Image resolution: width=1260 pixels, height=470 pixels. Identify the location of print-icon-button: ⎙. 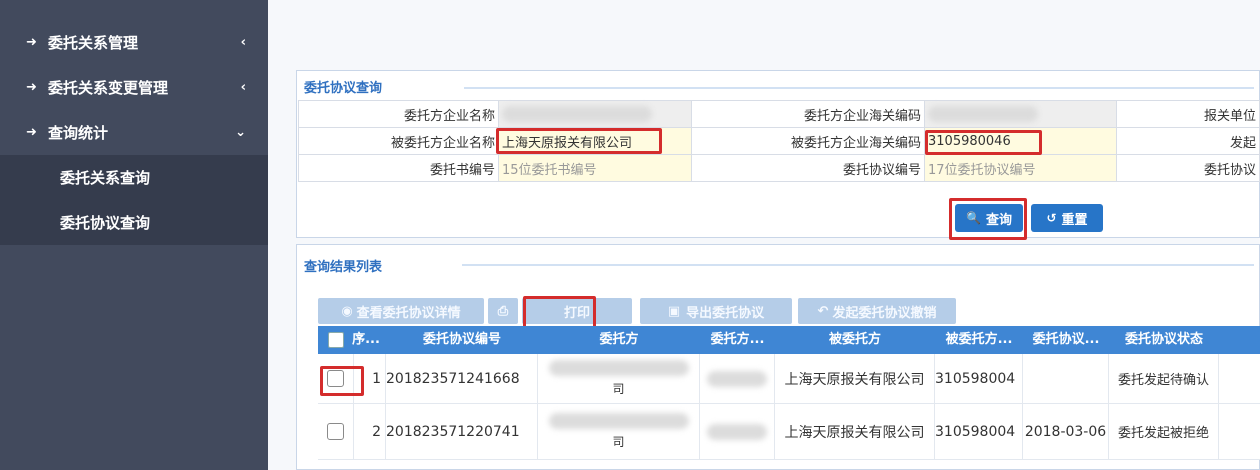
(503, 311).